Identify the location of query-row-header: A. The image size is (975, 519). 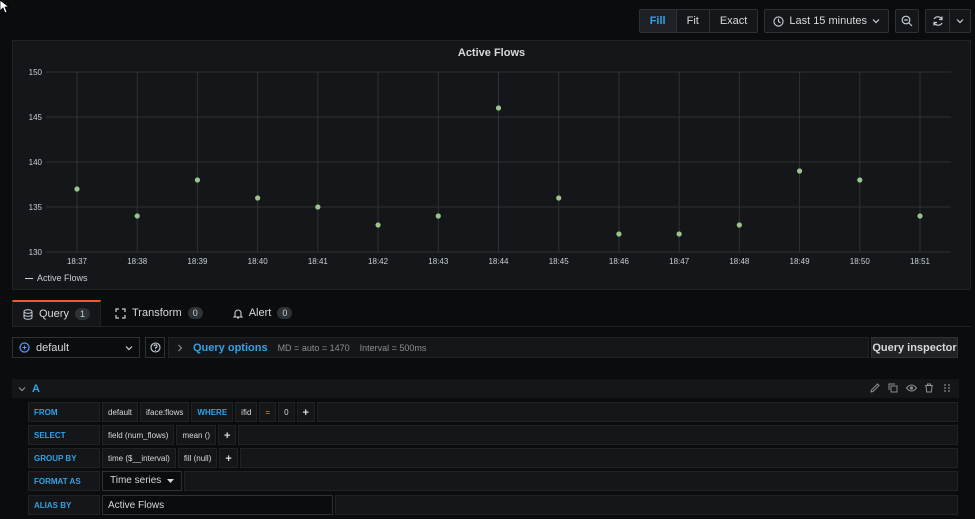
(485, 388).